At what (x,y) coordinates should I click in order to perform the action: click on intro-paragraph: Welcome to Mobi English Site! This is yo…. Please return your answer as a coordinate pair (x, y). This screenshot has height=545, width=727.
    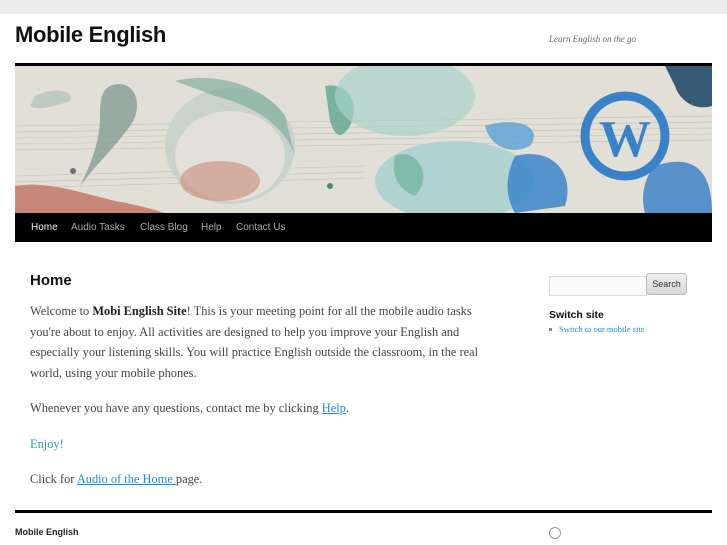
    Looking at the image, I should click on (265, 342).